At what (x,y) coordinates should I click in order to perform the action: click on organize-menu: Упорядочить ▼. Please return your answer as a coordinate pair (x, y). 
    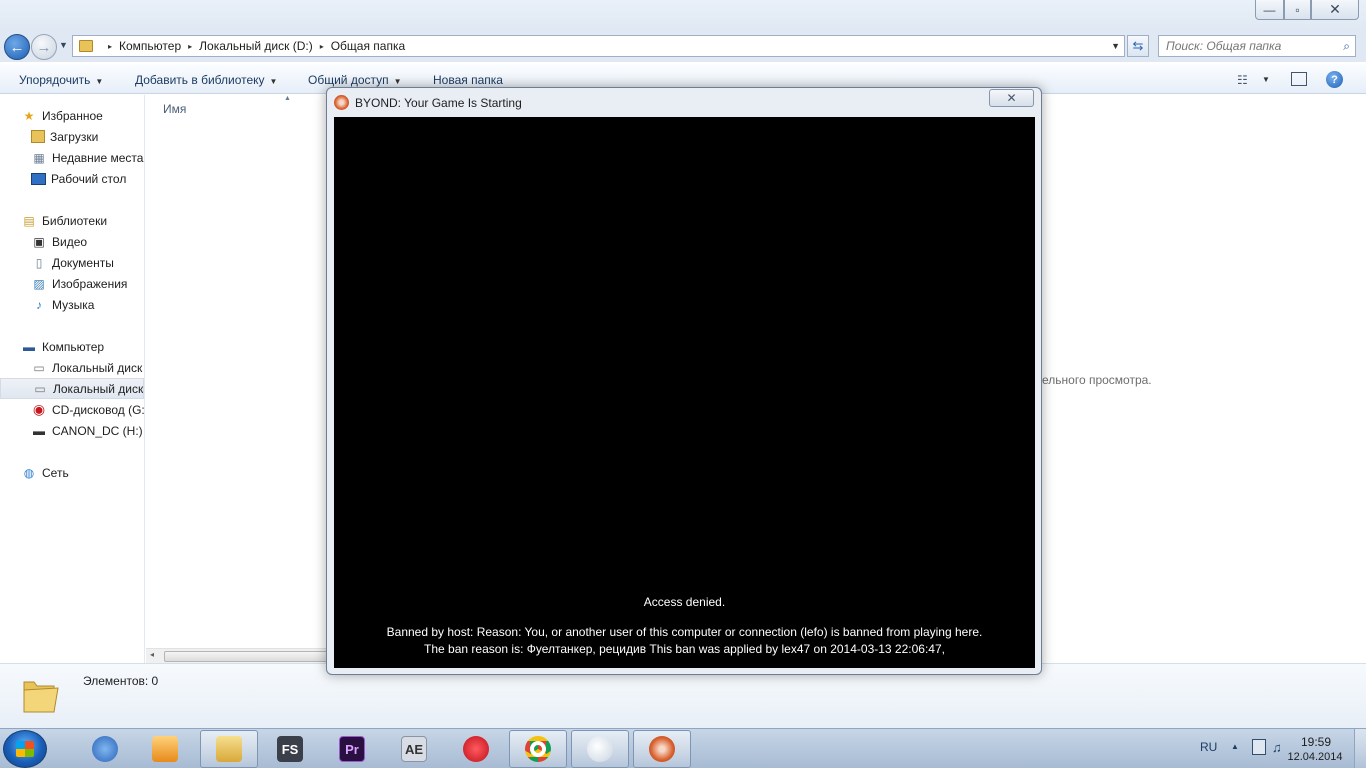
    Looking at the image, I should click on (61, 80).